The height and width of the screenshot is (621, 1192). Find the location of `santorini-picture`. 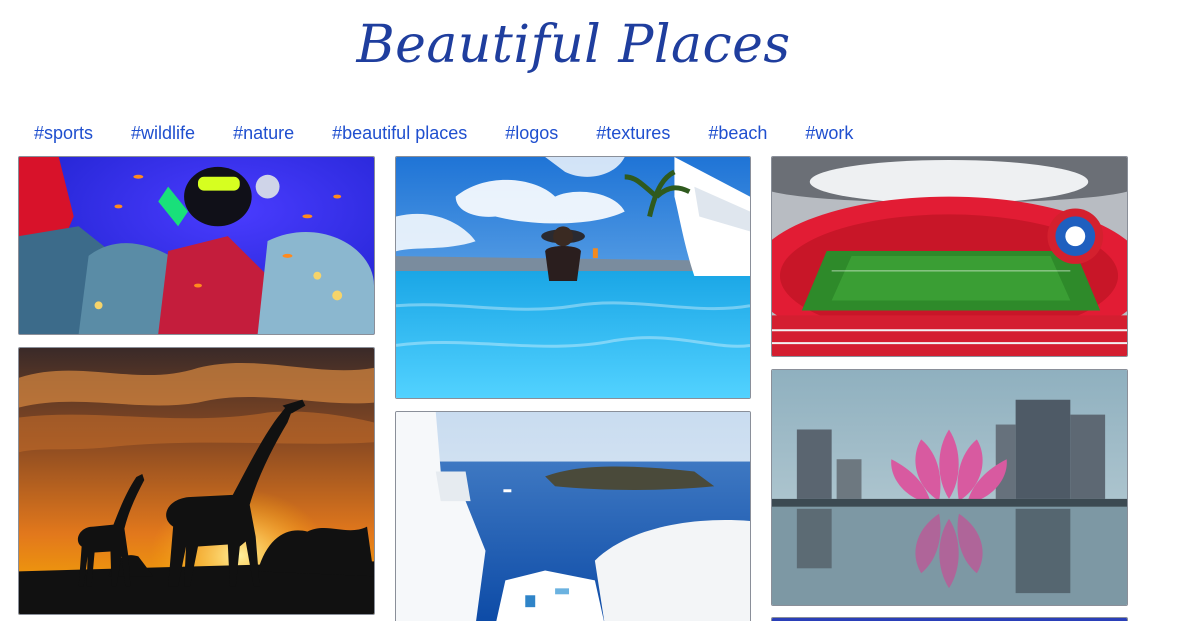

santorini-picture is located at coordinates (573, 516).